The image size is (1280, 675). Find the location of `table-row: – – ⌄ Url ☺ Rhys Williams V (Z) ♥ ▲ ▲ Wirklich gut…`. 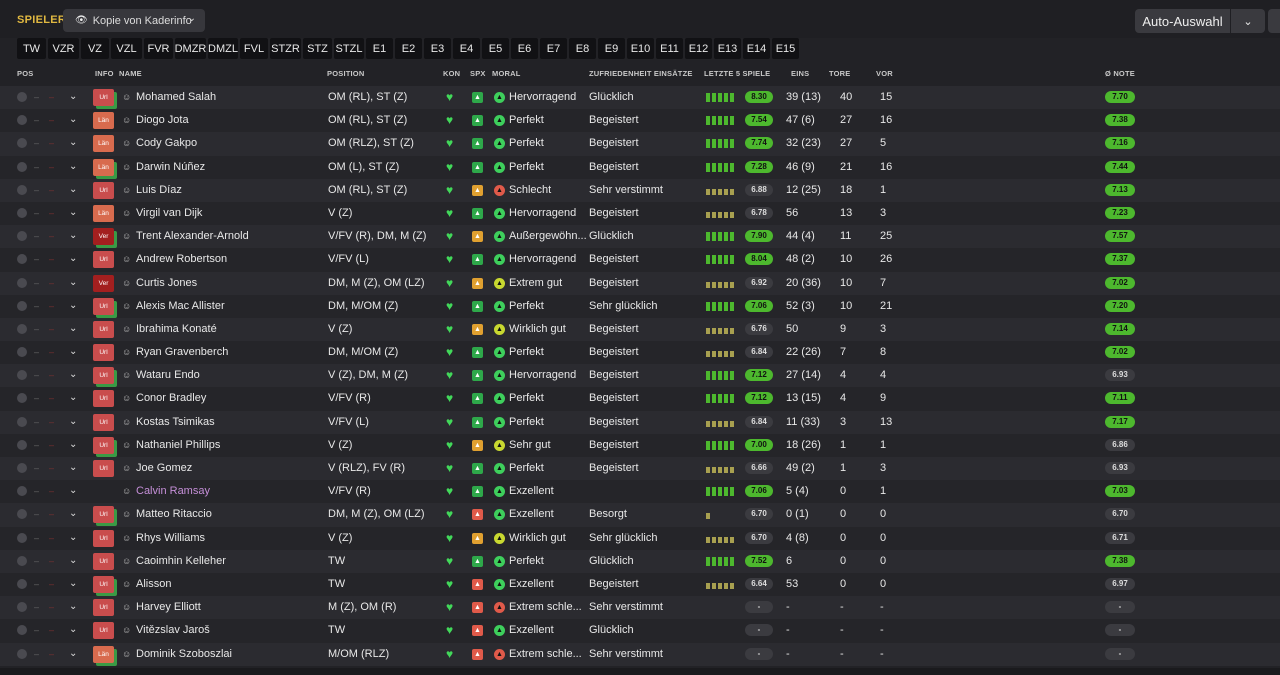

table-row: – – ⌄ Url ☺ Rhys Williams V (Z) ♥ ▲ ▲ Wirklich gut… is located at coordinates (640, 538).